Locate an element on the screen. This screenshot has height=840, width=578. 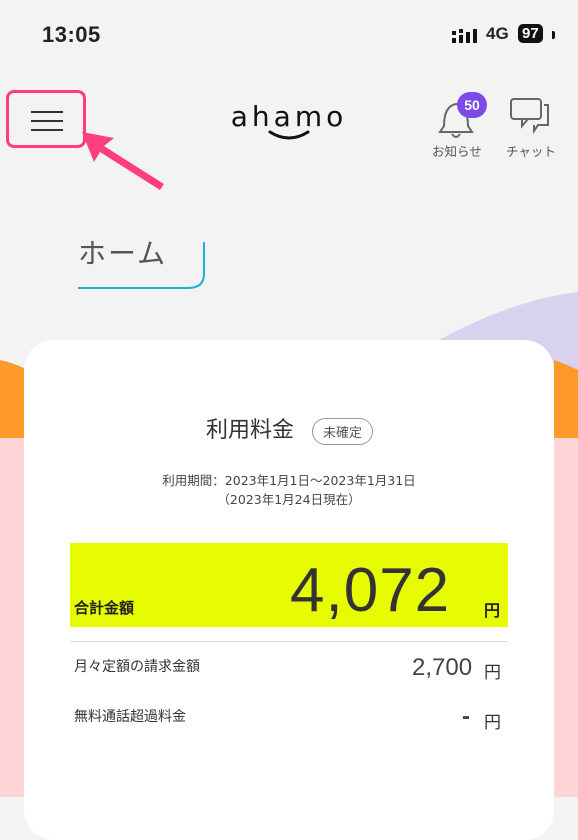
network-type: 4G is located at coordinates (497, 33).